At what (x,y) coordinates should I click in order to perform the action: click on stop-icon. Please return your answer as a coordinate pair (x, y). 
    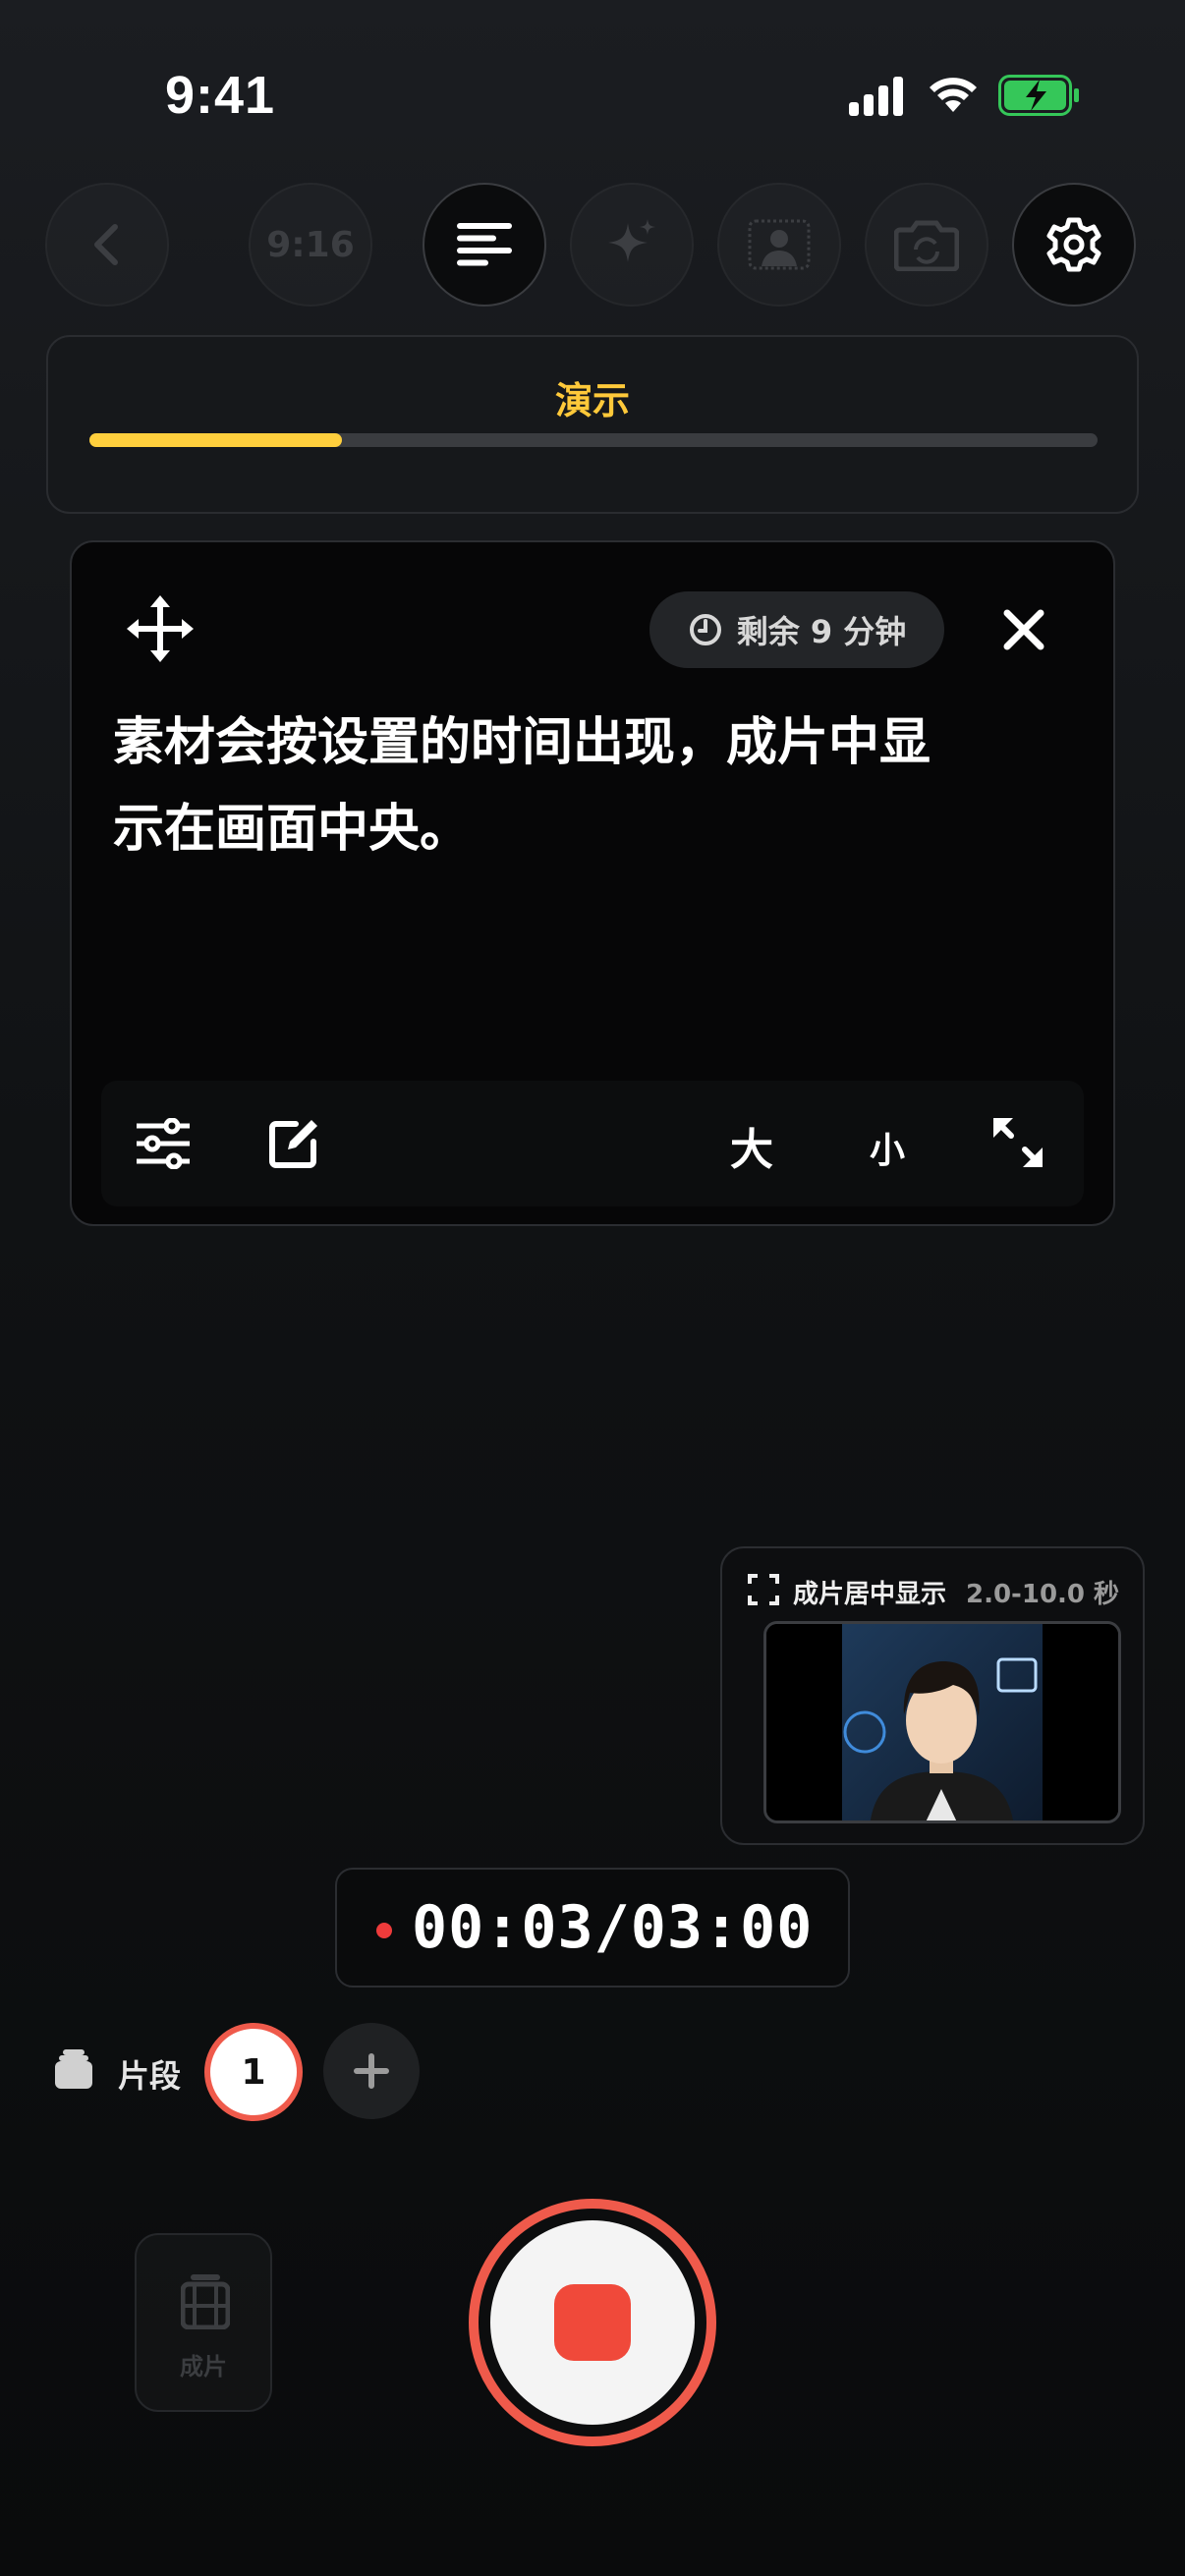
    Looking at the image, I should click on (592, 2322).